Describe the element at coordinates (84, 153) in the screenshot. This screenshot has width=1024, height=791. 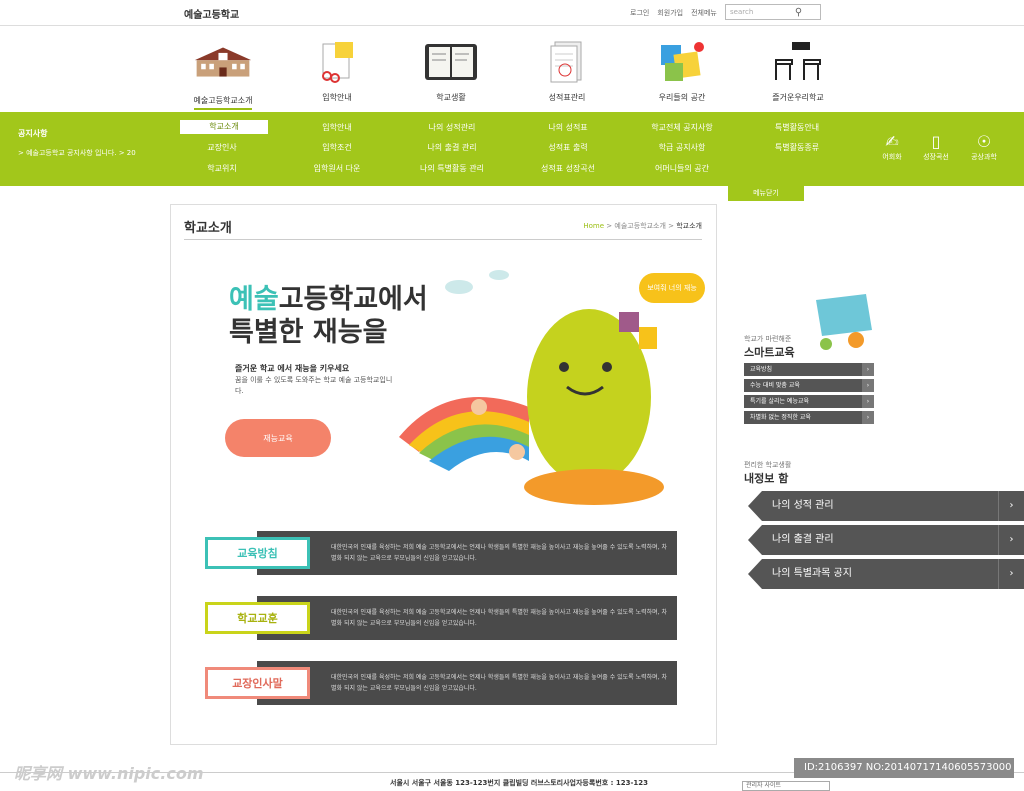
I see `notice-ticker: > 예술고등학교 공지사항 입니다. > 20` at that location.